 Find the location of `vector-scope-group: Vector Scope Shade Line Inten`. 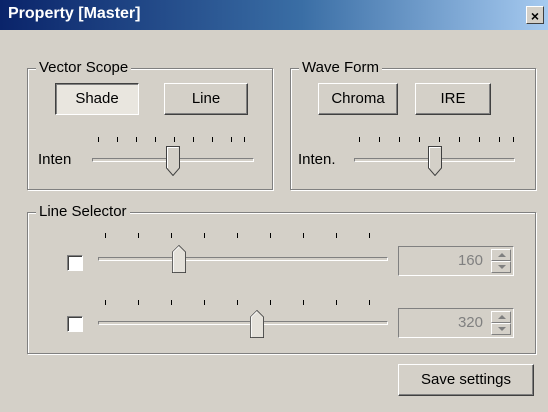

vector-scope-group: Vector Scope Shade Line Inten is located at coordinates (150, 124).